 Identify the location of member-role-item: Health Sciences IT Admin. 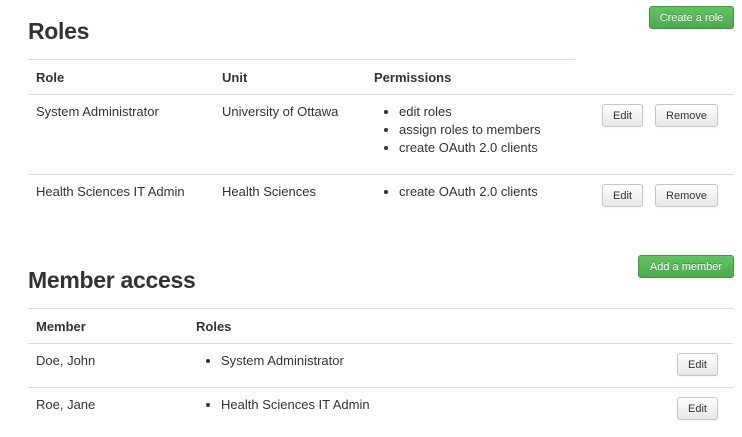
(295, 405).